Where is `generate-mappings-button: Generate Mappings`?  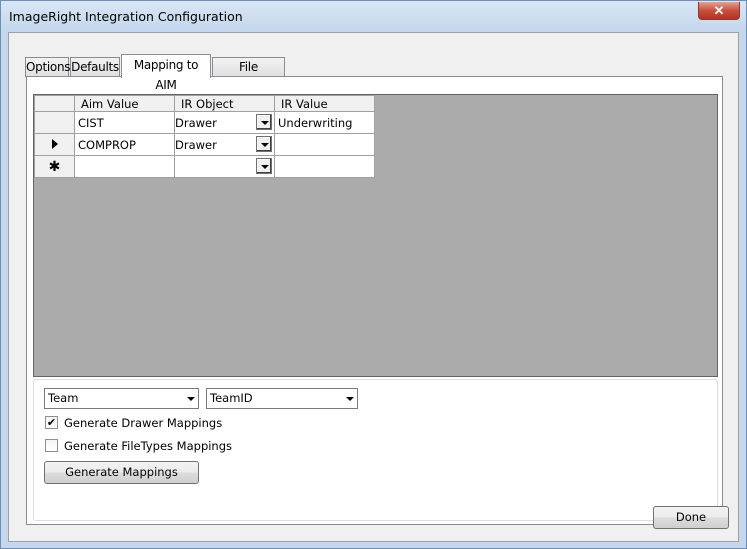 generate-mappings-button: Generate Mappings is located at coordinates (121, 472).